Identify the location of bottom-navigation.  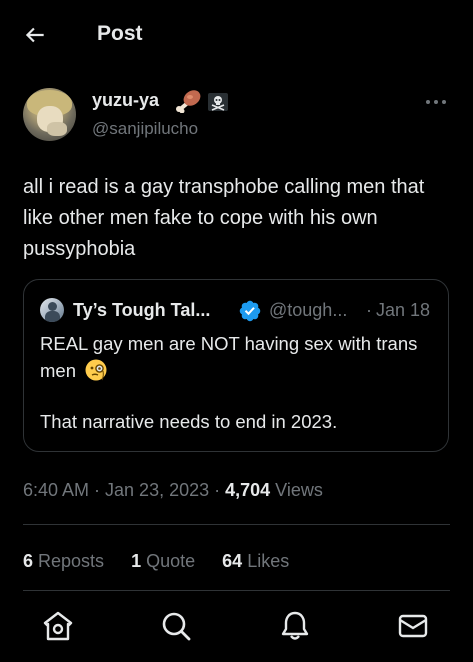
(236, 626).